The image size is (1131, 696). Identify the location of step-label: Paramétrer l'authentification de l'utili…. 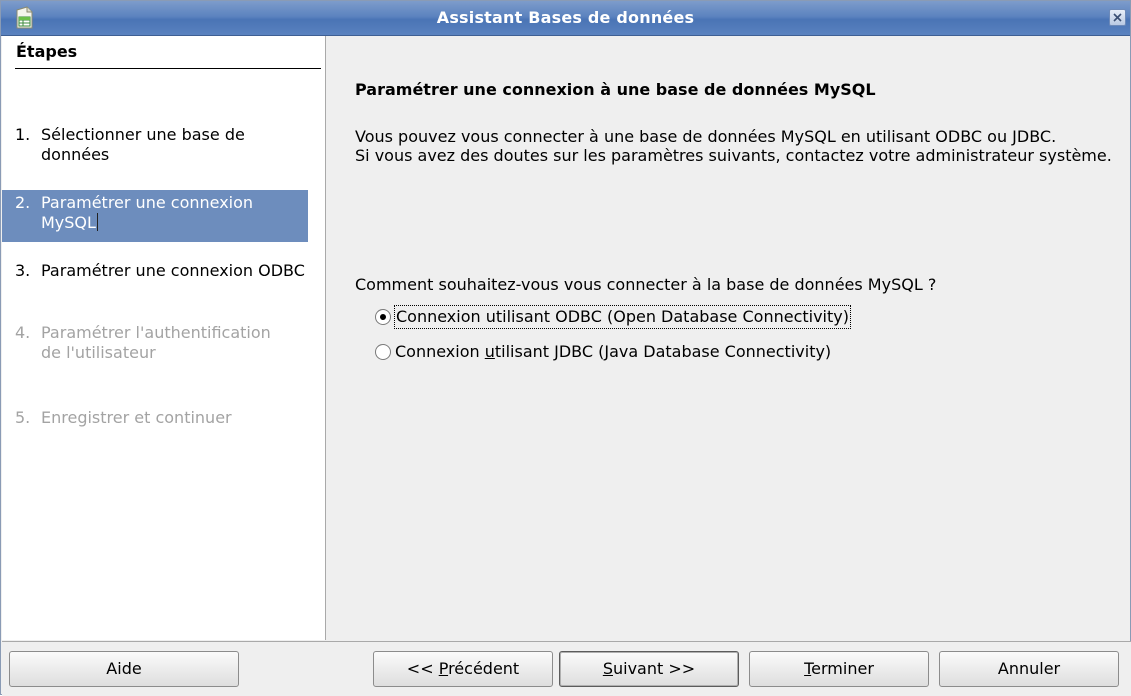
(156, 342).